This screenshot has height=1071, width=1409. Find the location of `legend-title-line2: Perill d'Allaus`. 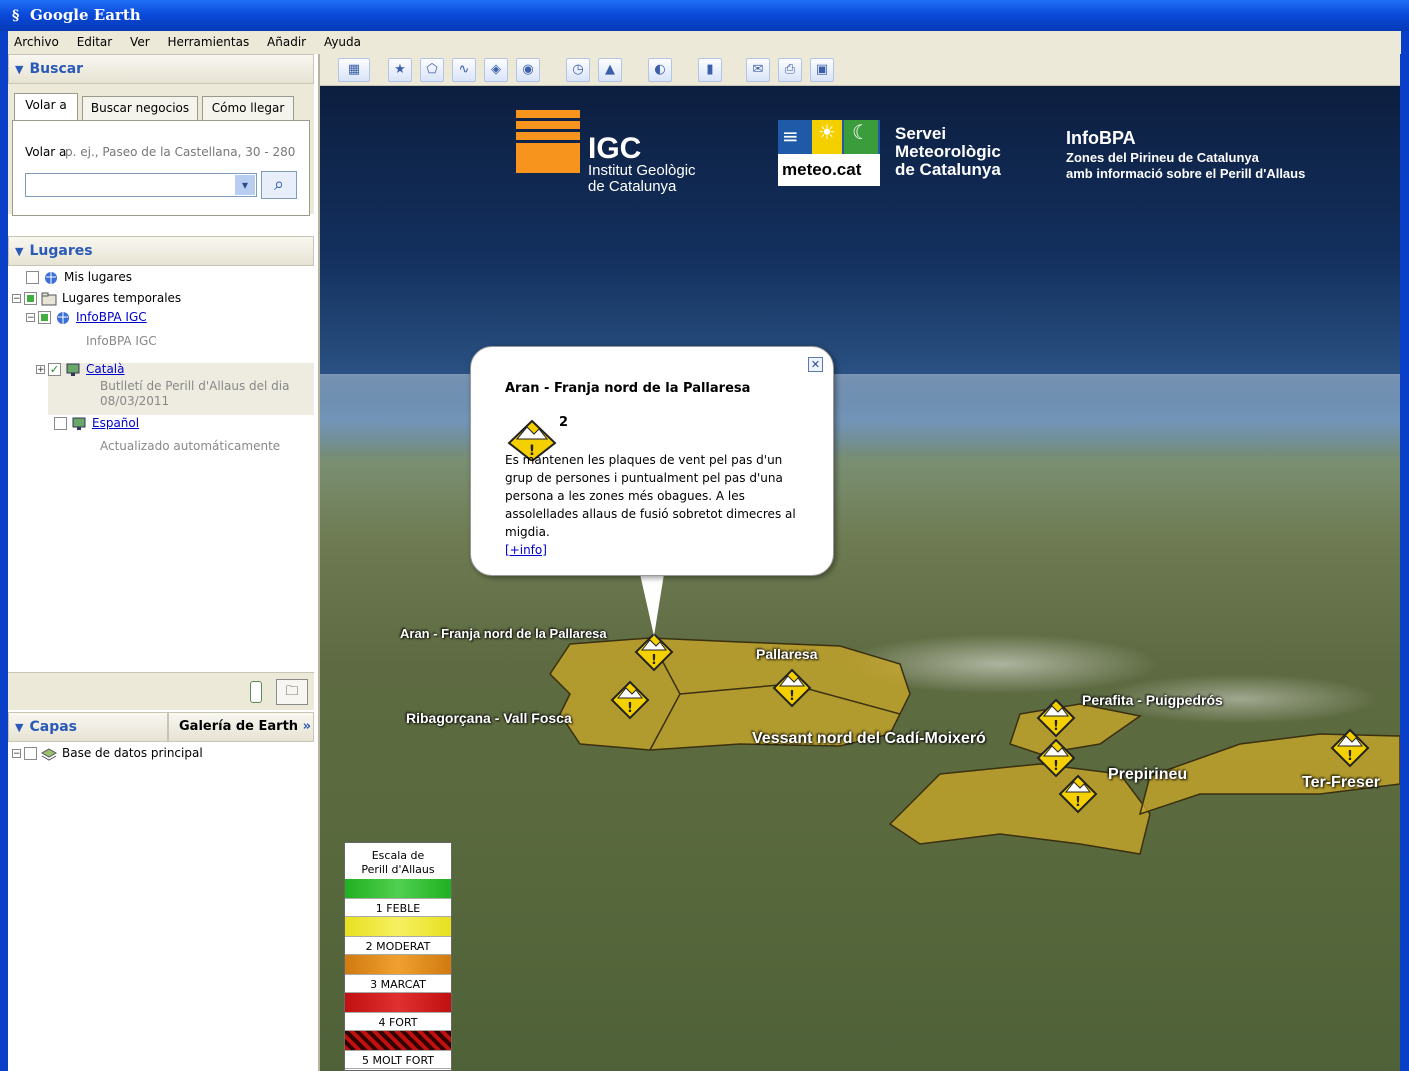

legend-title-line2: Perill d'Allaus is located at coordinates (398, 869).